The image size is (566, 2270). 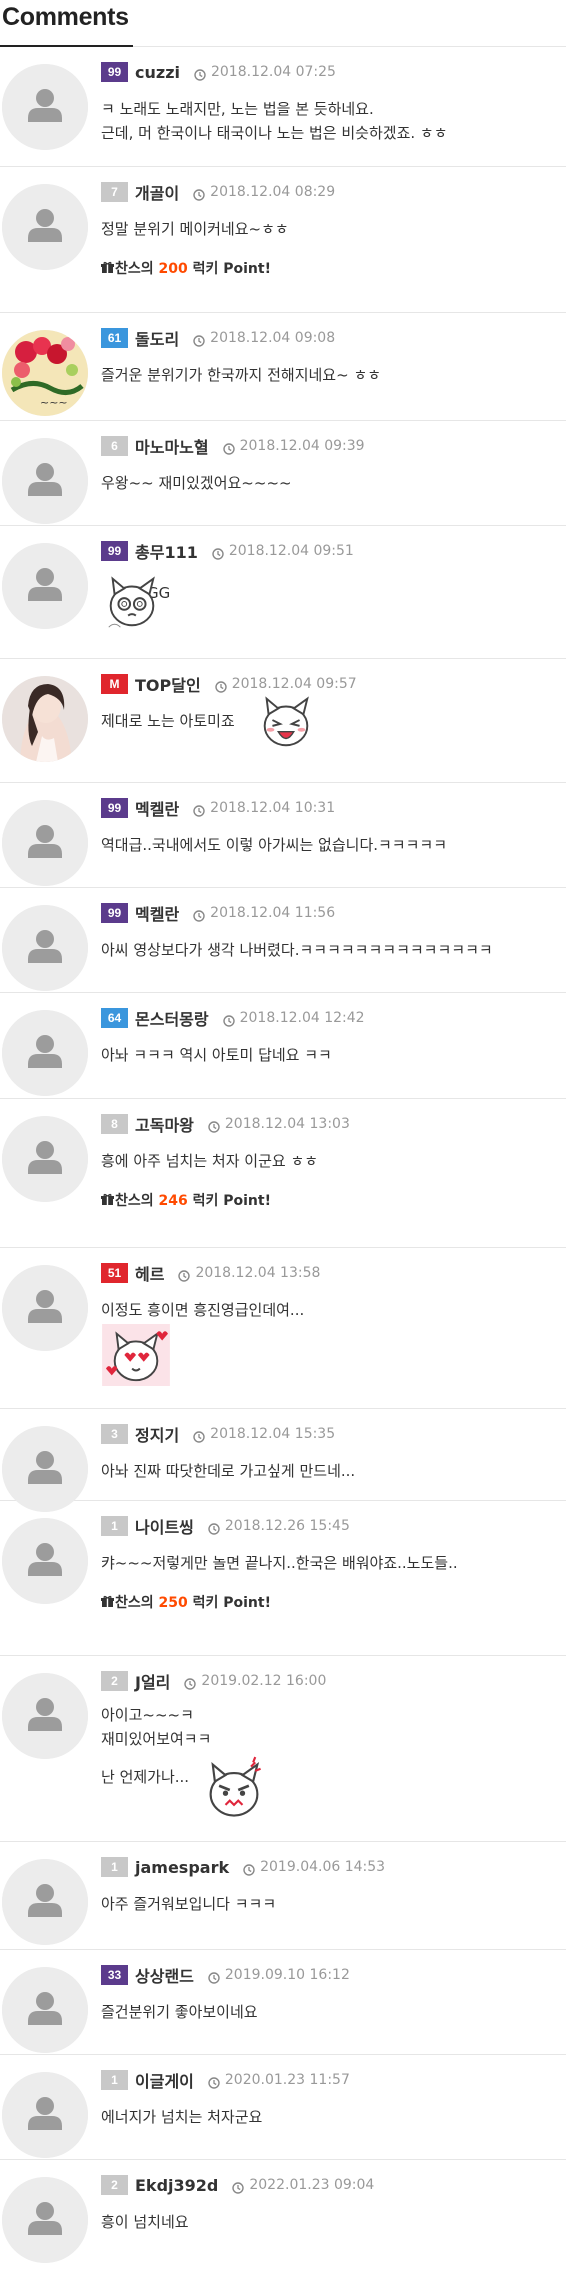 What do you see at coordinates (157, 338) in the screenshot?
I see `author-nickname: 돌도리` at bounding box center [157, 338].